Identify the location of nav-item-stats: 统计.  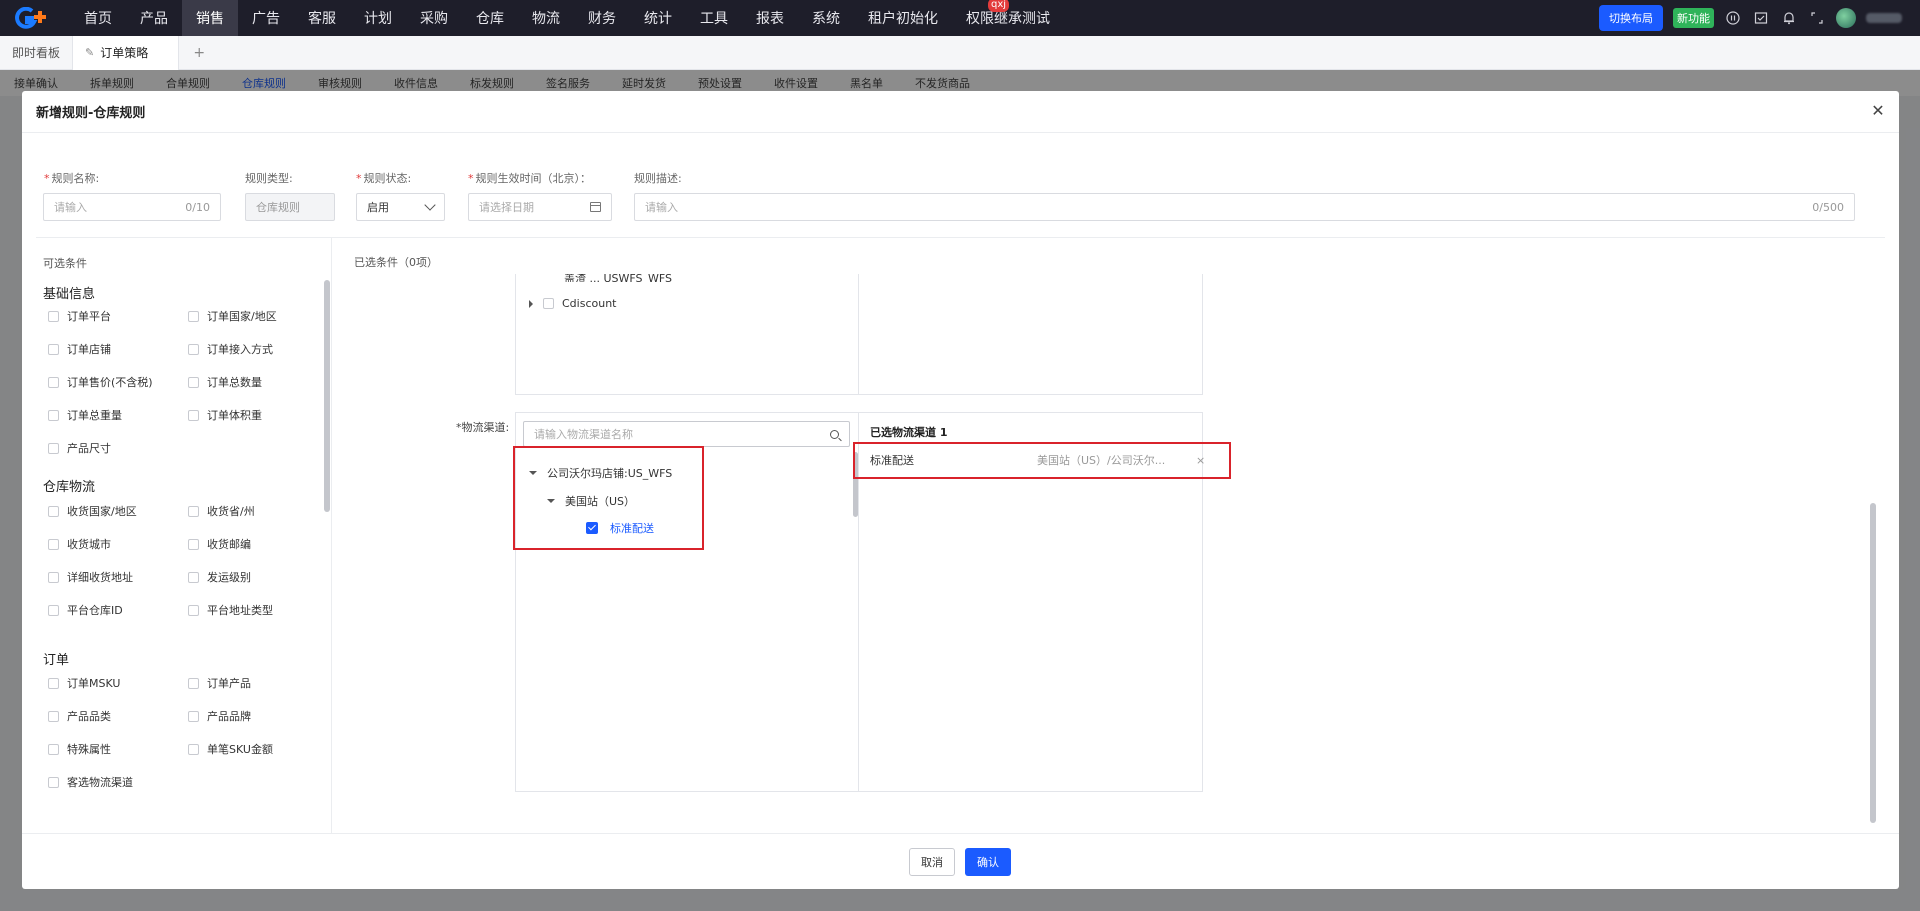
(658, 18).